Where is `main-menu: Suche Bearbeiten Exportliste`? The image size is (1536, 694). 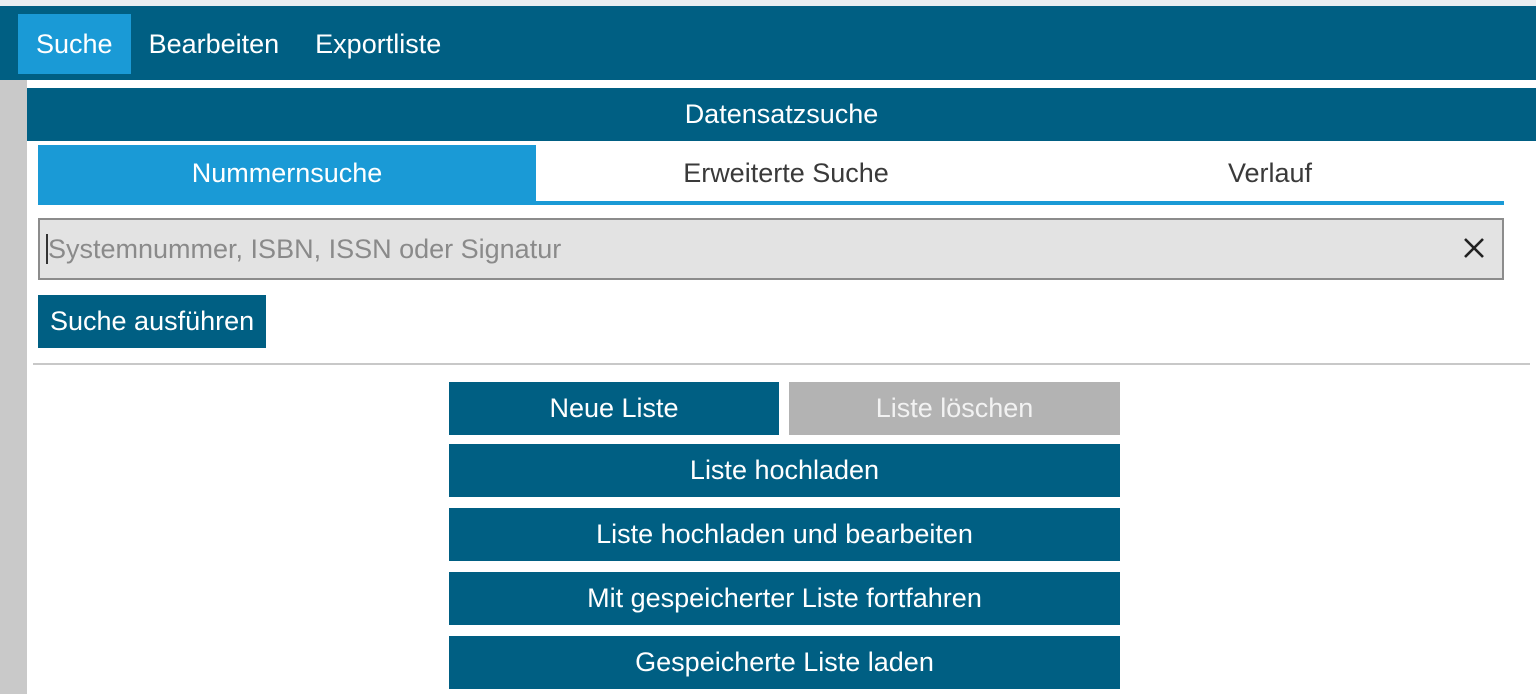
main-menu: Suche Bearbeiten Exportliste is located at coordinates (238, 44).